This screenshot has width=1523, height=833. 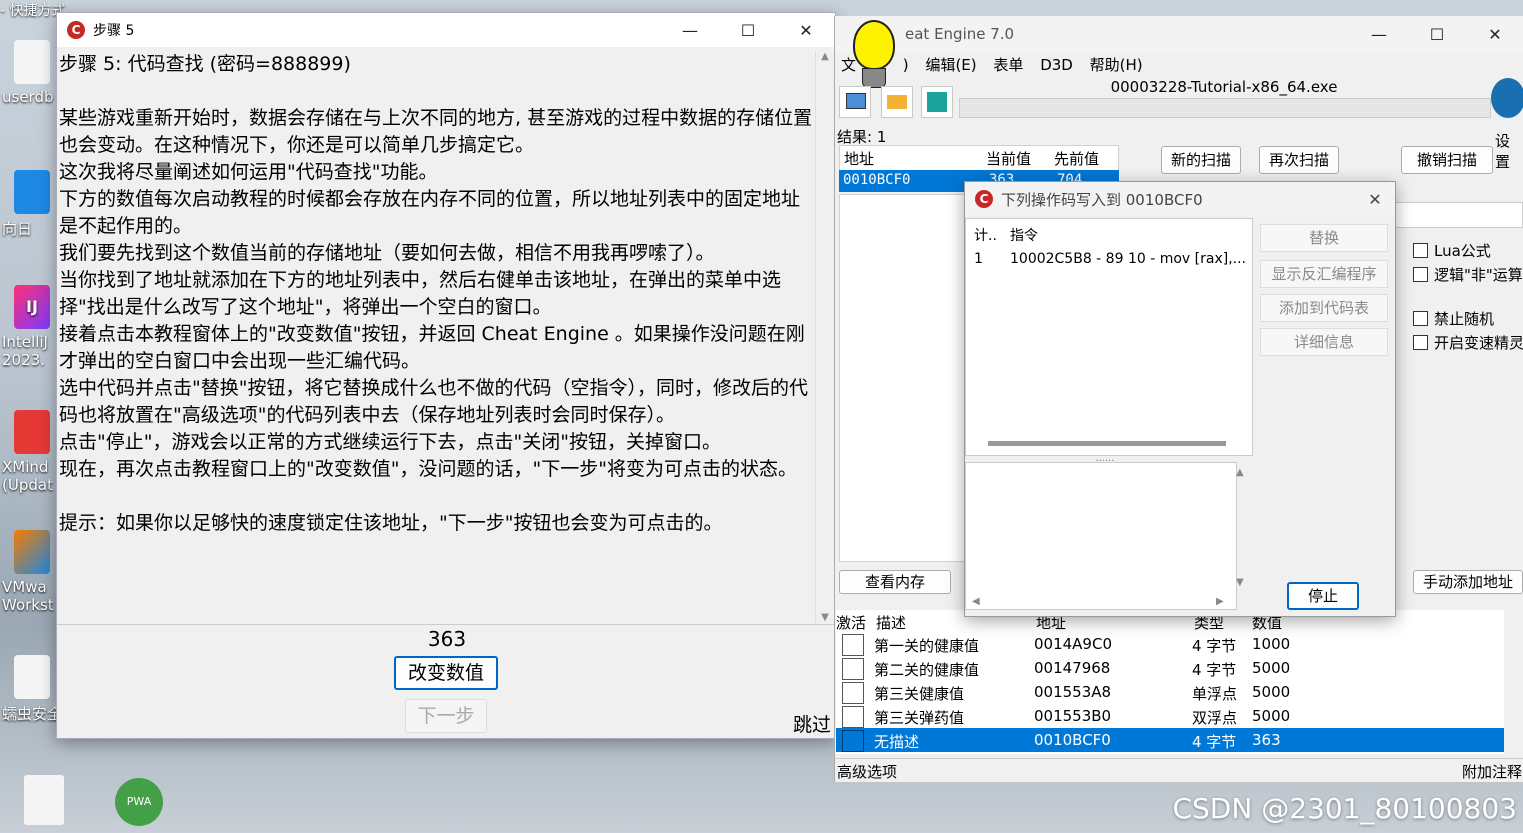 I want to click on settings-label: 设置, so click(x=1509, y=151).